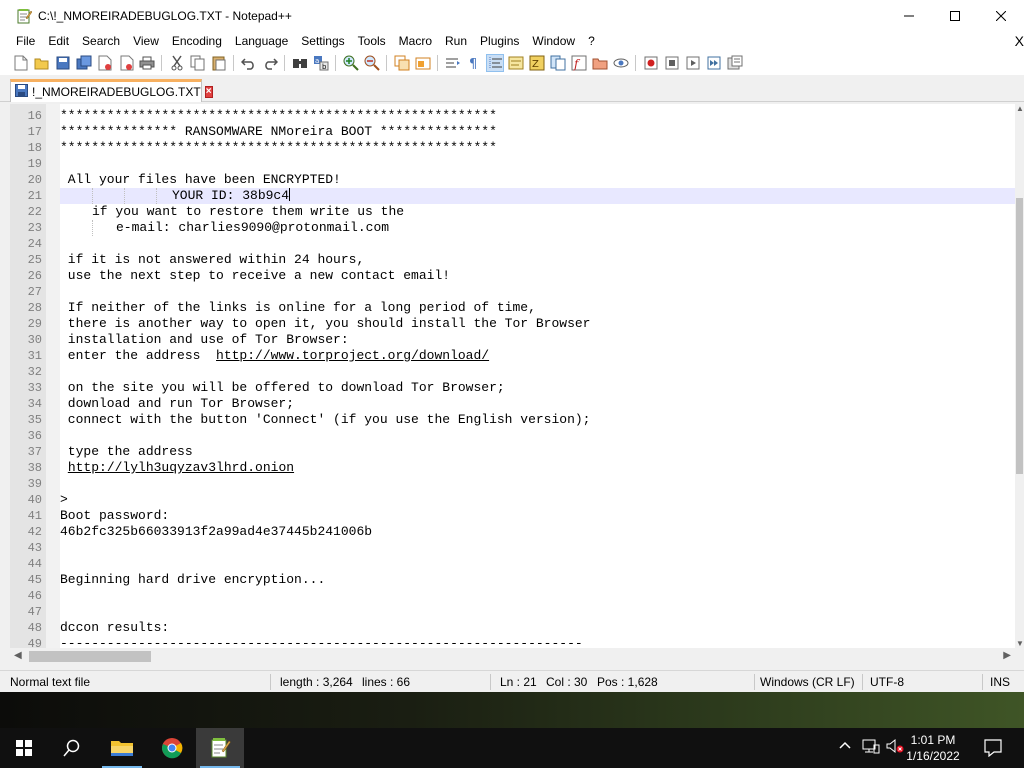 The height and width of the screenshot is (768, 1024). What do you see at coordinates (59, 41) in the screenshot?
I see `menu-edit: Edit` at bounding box center [59, 41].